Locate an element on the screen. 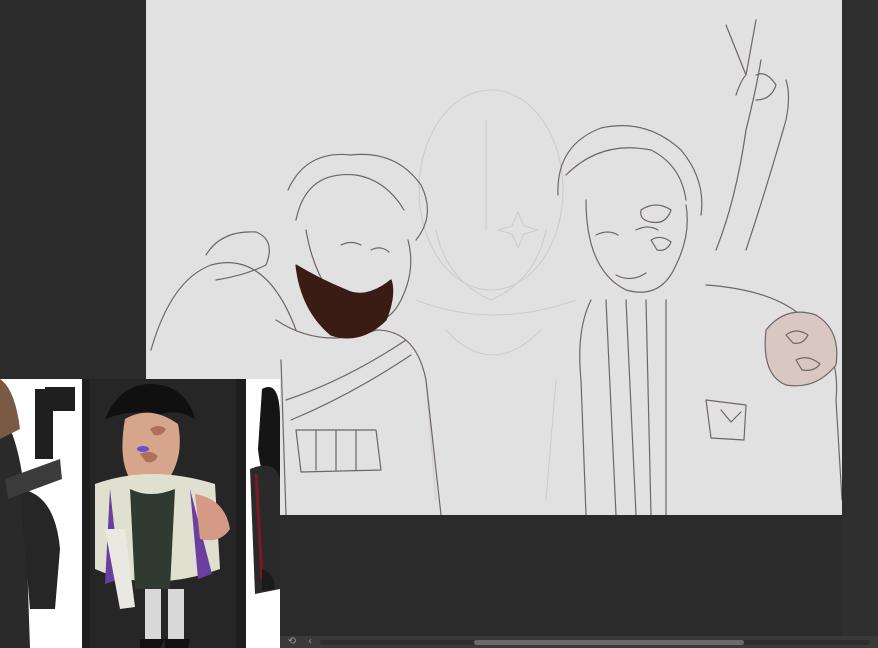 Image resolution: width=878 pixels, height=648 pixels. reference-image-panel is located at coordinates (140, 513).